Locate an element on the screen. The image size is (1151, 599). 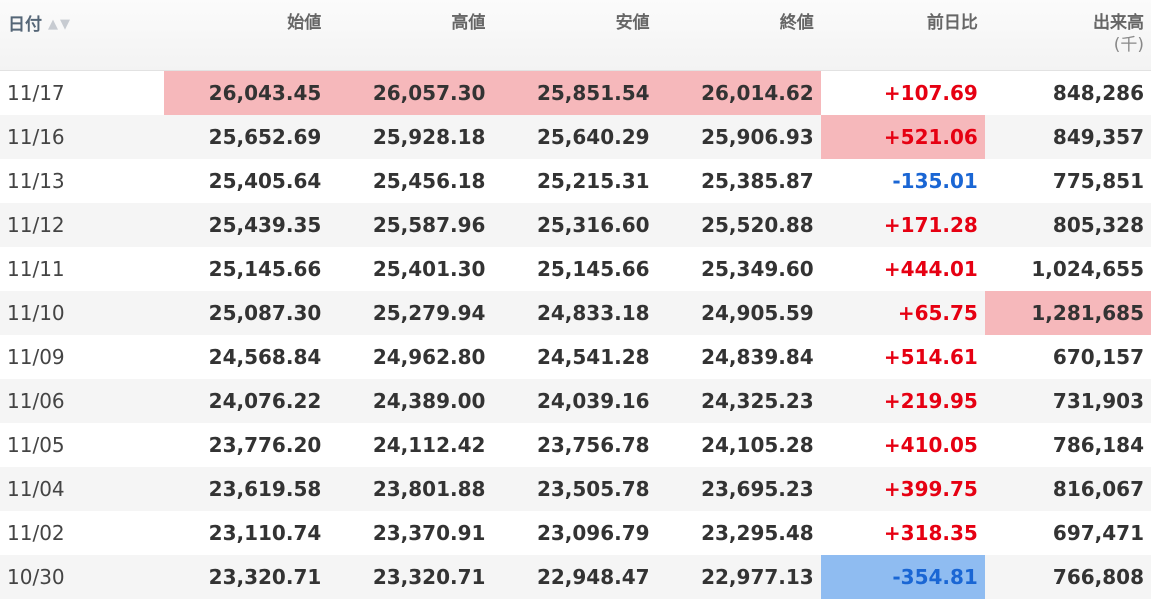
cell-open: 25,439.35 is located at coordinates (246, 225).